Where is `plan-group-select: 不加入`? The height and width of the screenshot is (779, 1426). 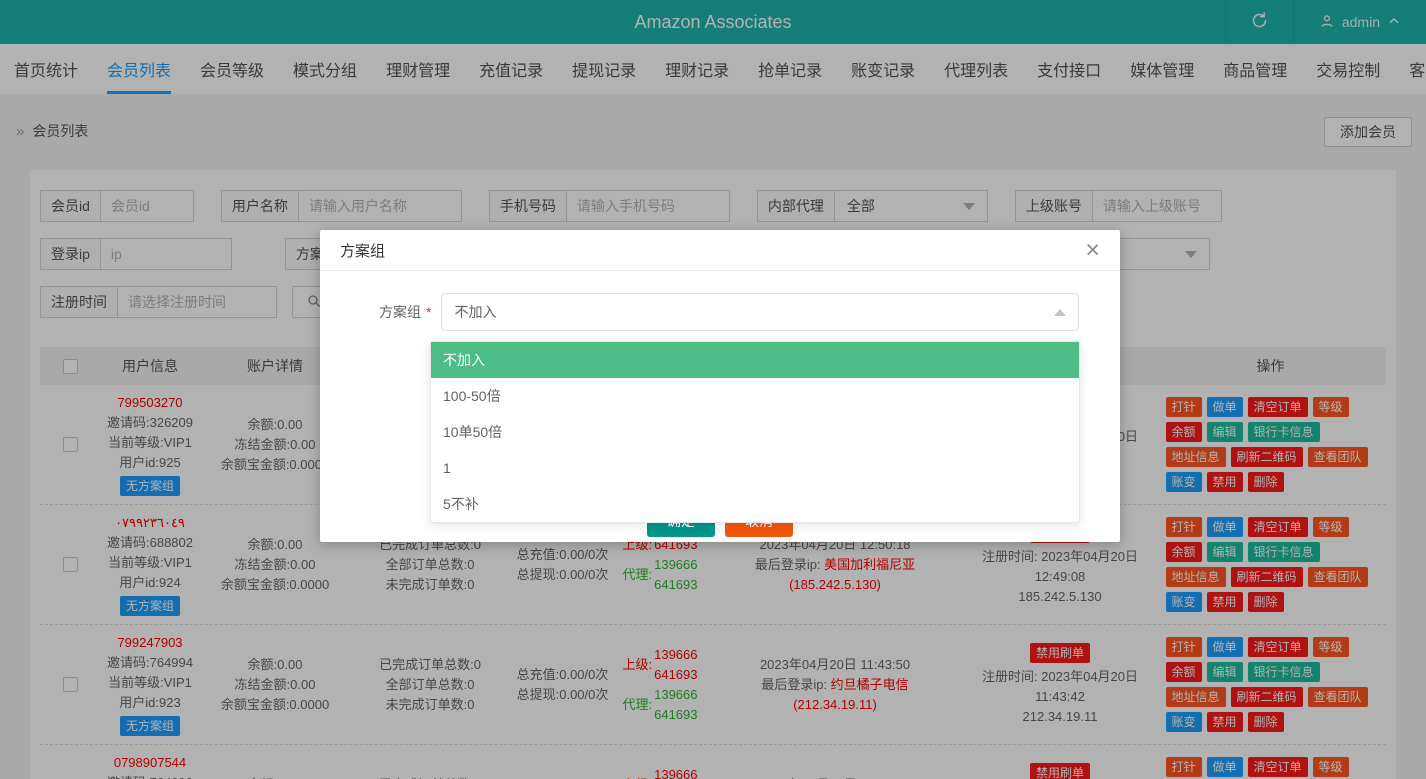 plan-group-select: 不加入 is located at coordinates (760, 312).